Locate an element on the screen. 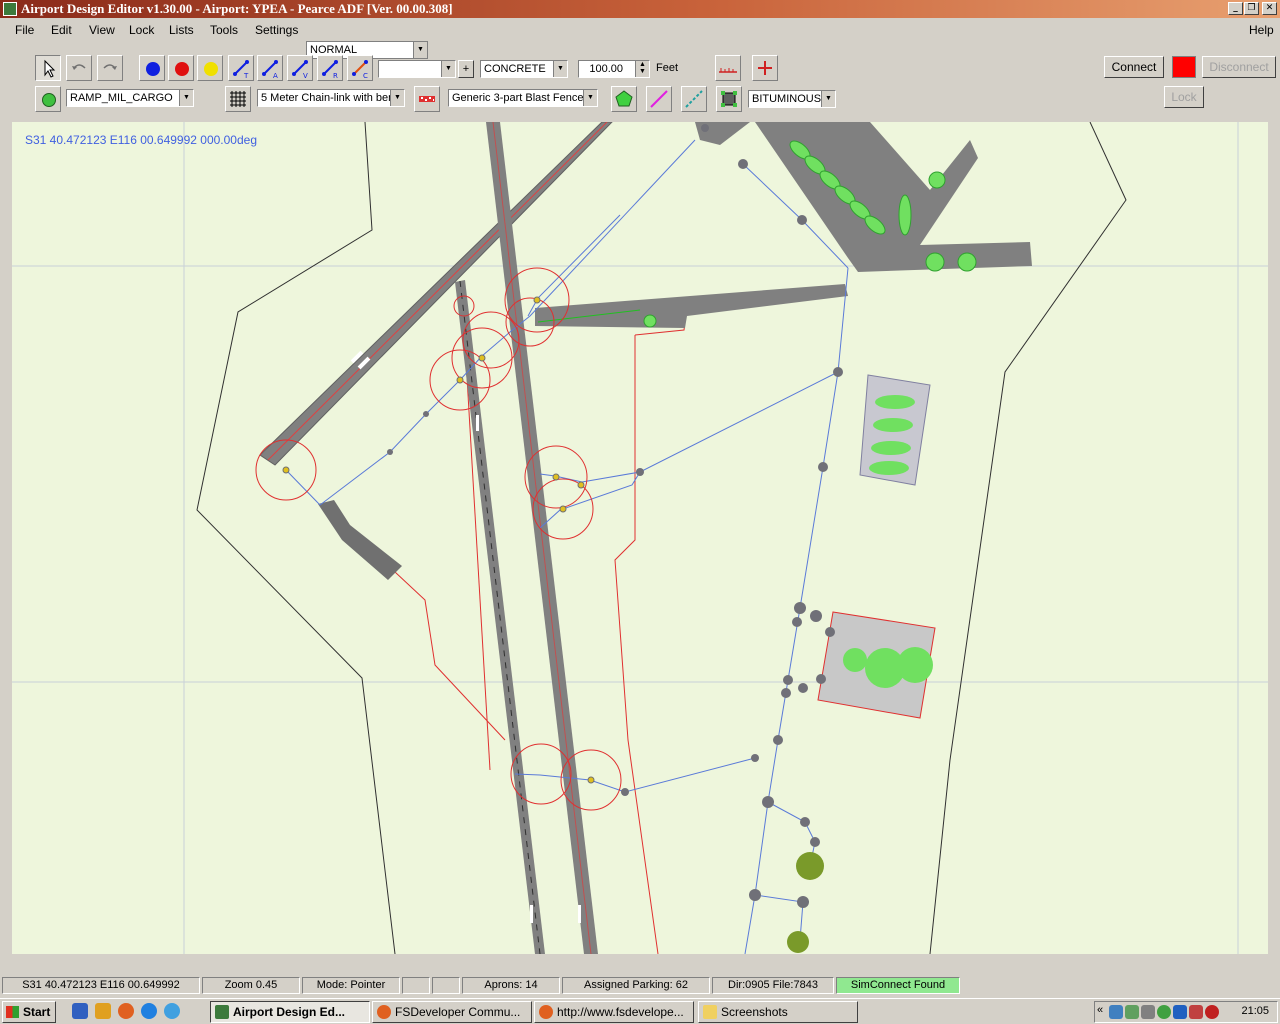  antivirus-icon is located at coordinates (1132, 1012).